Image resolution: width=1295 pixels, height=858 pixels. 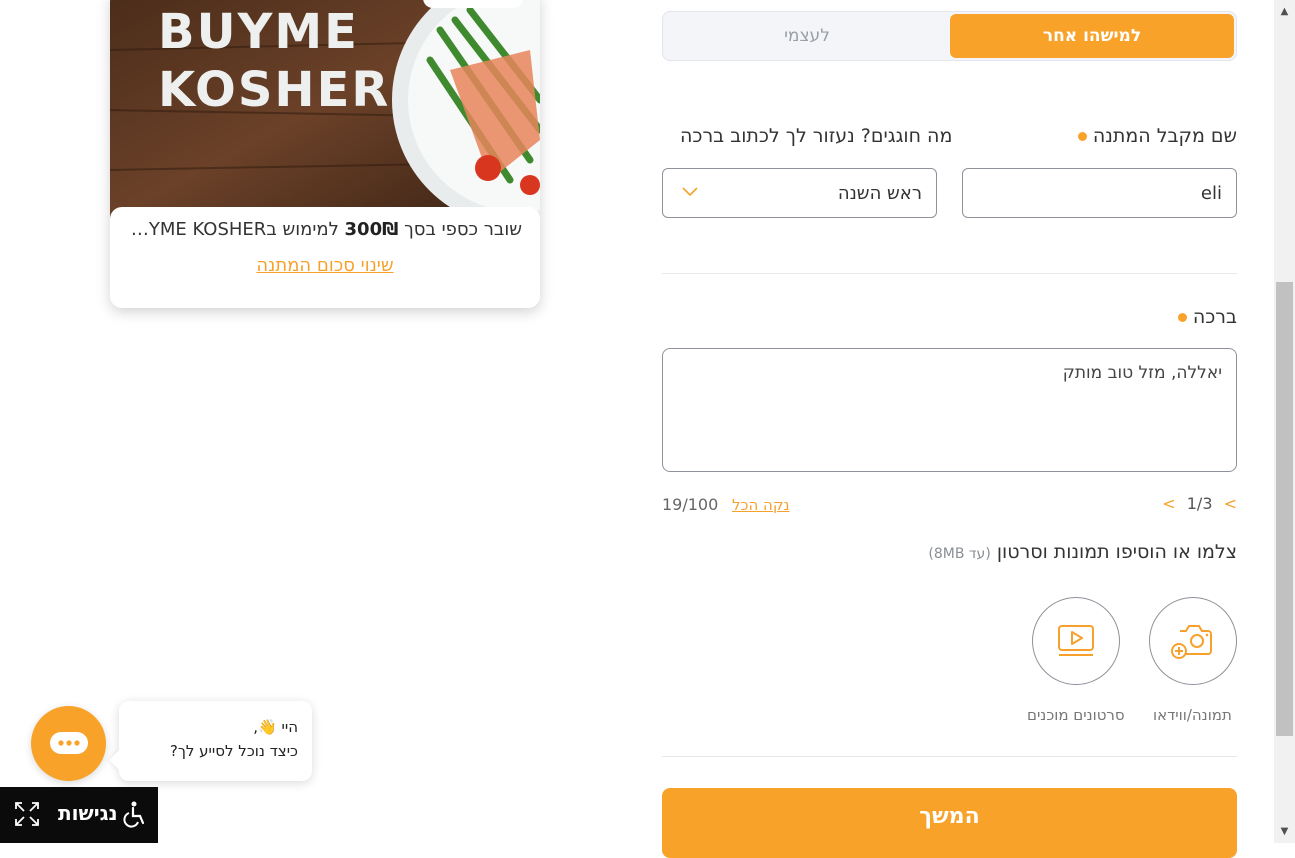 What do you see at coordinates (473, 4) in the screenshot?
I see `image-badge` at bounding box center [473, 4].